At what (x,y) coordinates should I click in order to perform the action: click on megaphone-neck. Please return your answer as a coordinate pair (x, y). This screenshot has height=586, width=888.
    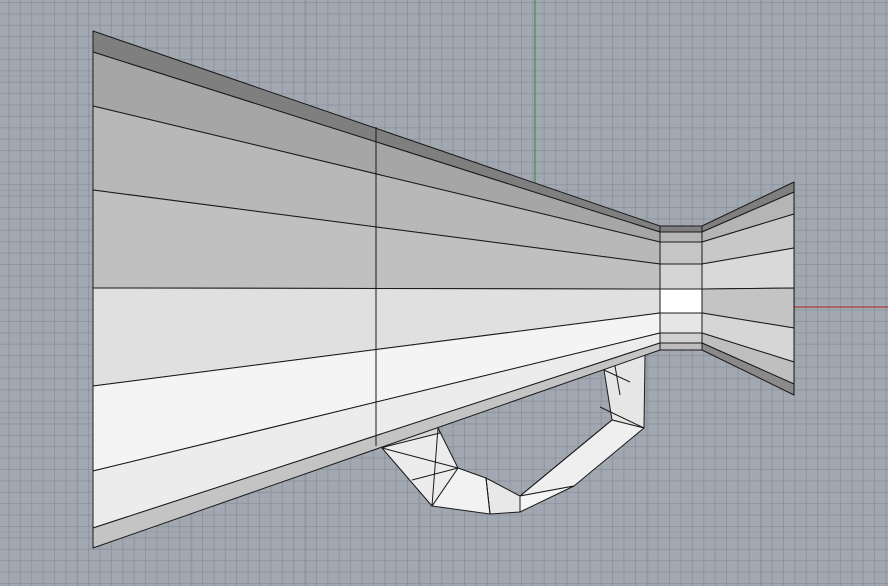
    Looking at the image, I should click on (681, 288).